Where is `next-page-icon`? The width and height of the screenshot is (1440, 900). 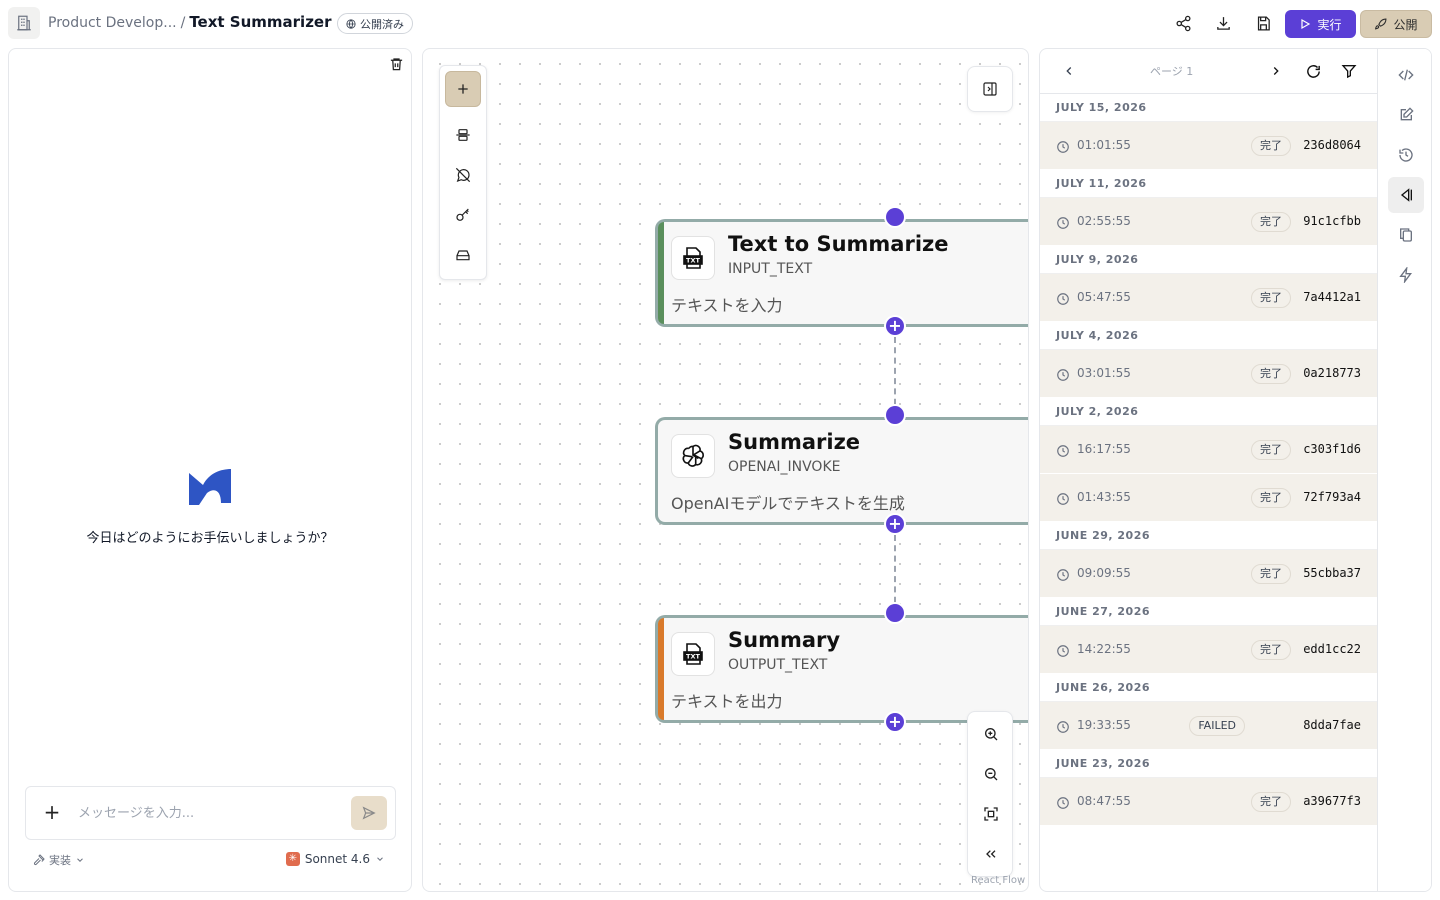
next-page-icon is located at coordinates (1276, 71).